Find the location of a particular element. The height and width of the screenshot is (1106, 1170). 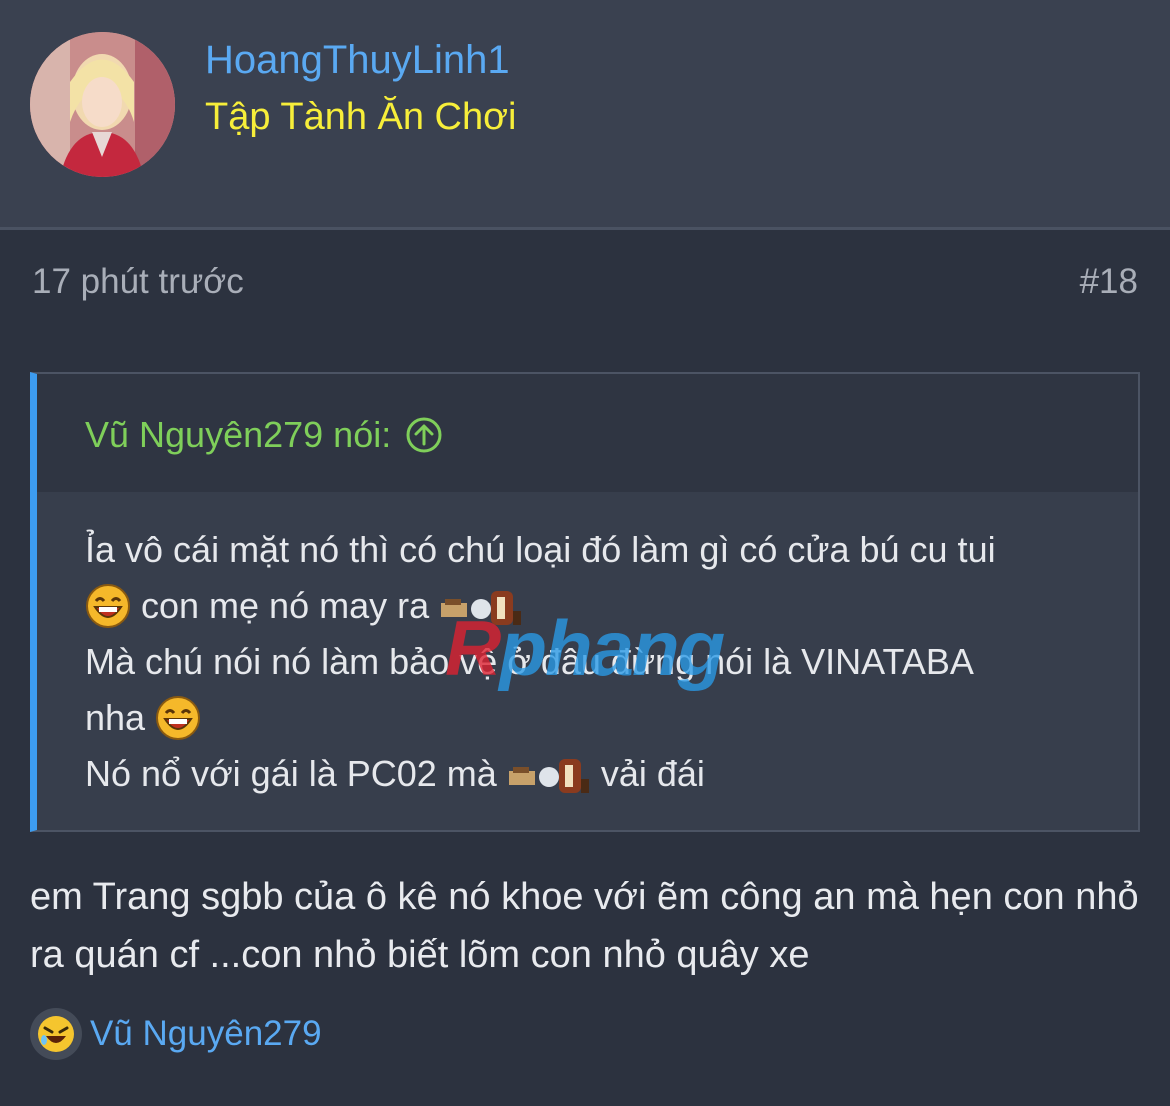

quote-text: vải đái is located at coordinates (652, 773).